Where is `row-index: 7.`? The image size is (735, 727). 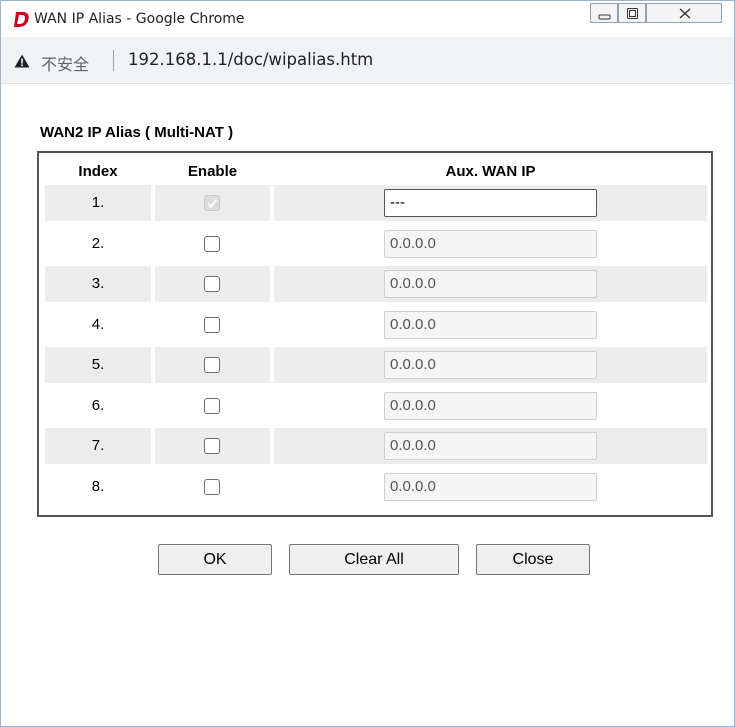 row-index: 7. is located at coordinates (98, 446).